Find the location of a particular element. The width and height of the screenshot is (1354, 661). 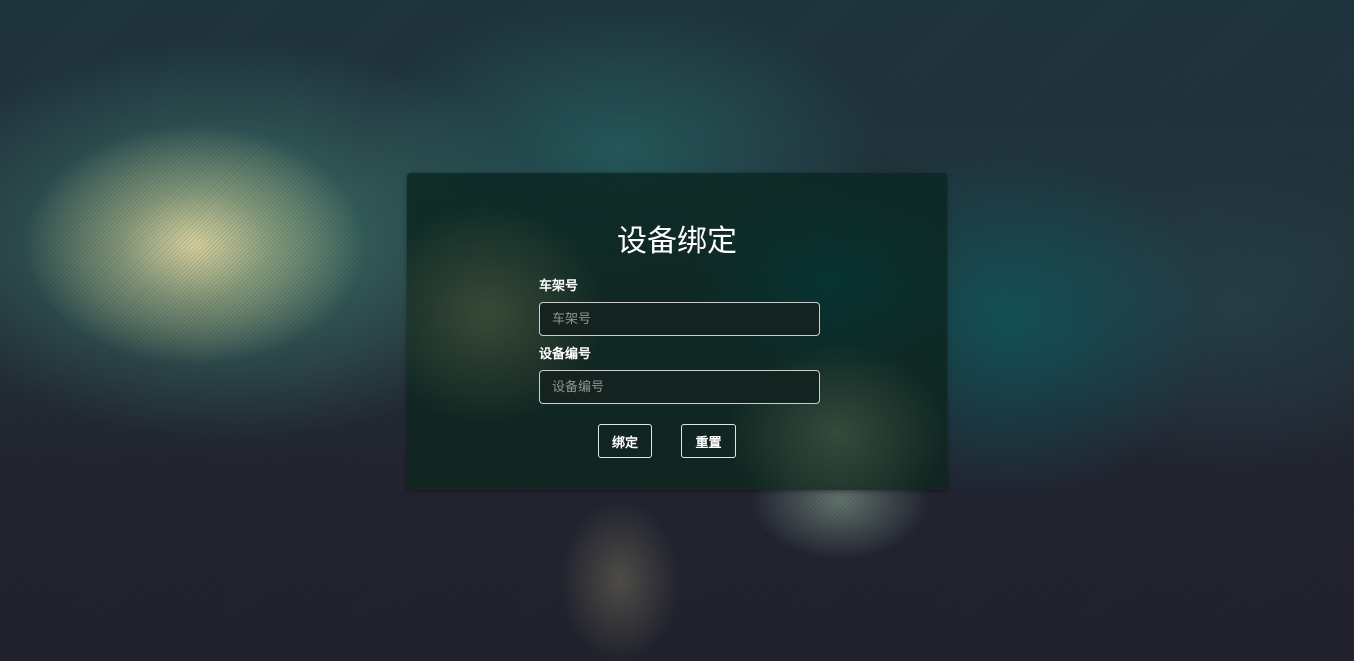

device-number-label: 设备编号 is located at coordinates (565, 354).